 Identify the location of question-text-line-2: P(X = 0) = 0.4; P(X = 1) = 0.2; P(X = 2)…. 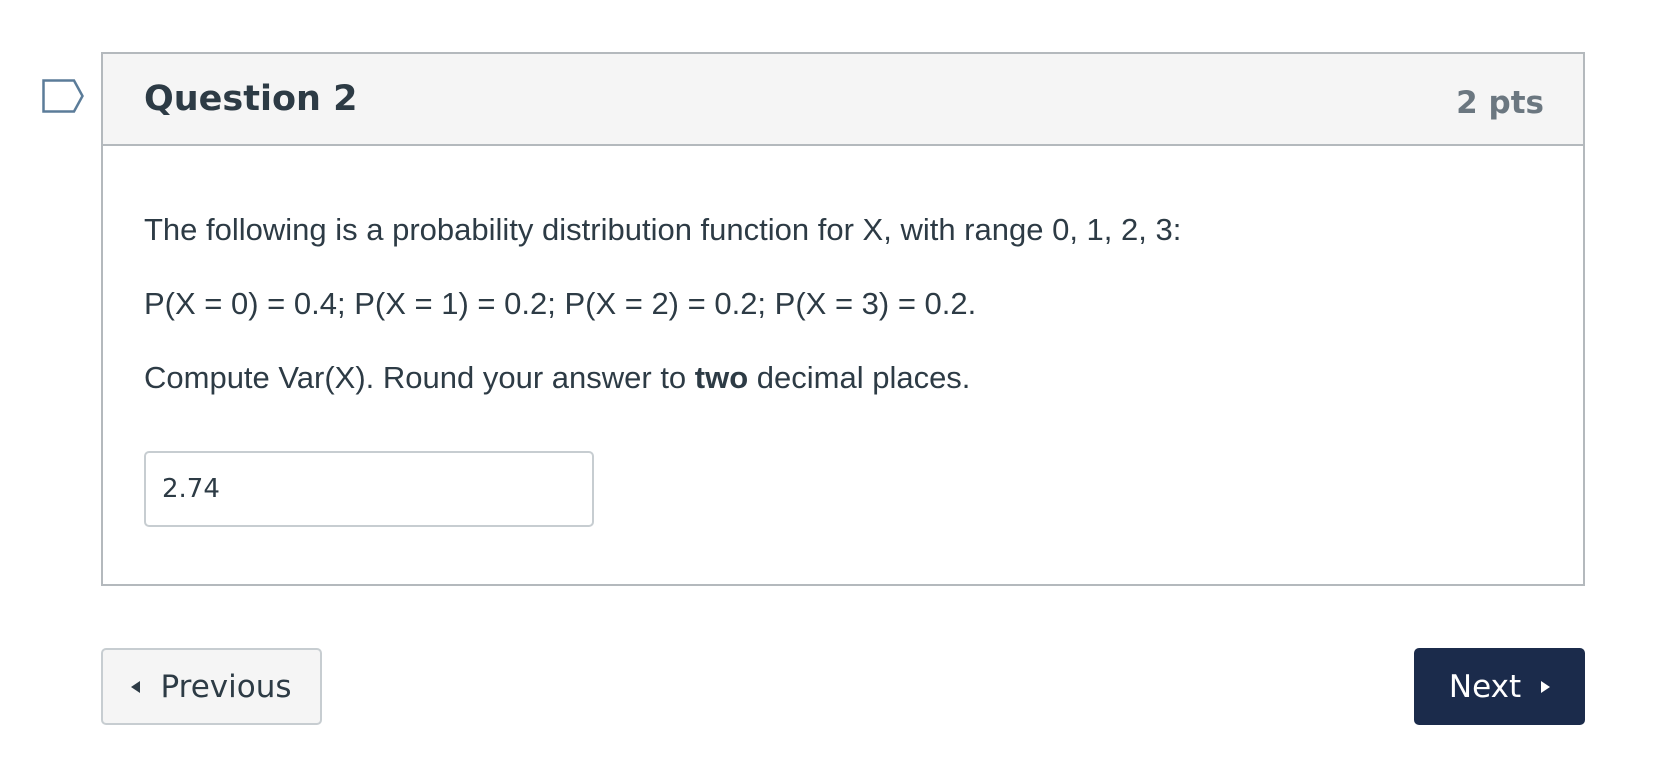
(560, 303).